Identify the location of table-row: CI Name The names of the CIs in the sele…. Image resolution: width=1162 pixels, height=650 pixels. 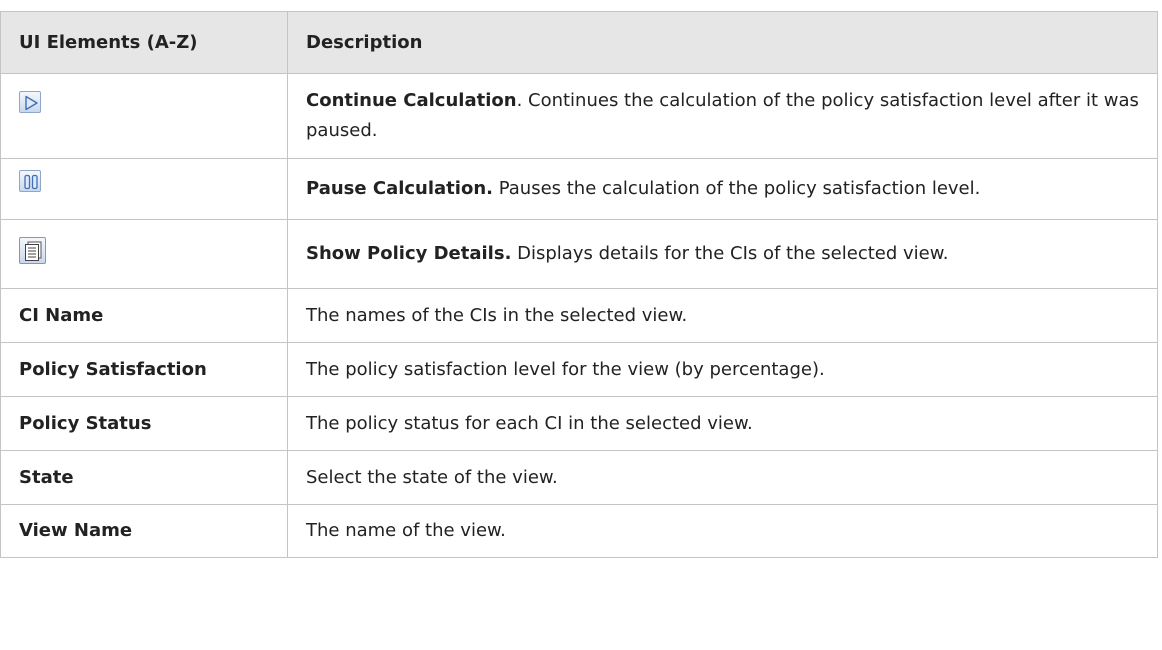
(579, 315).